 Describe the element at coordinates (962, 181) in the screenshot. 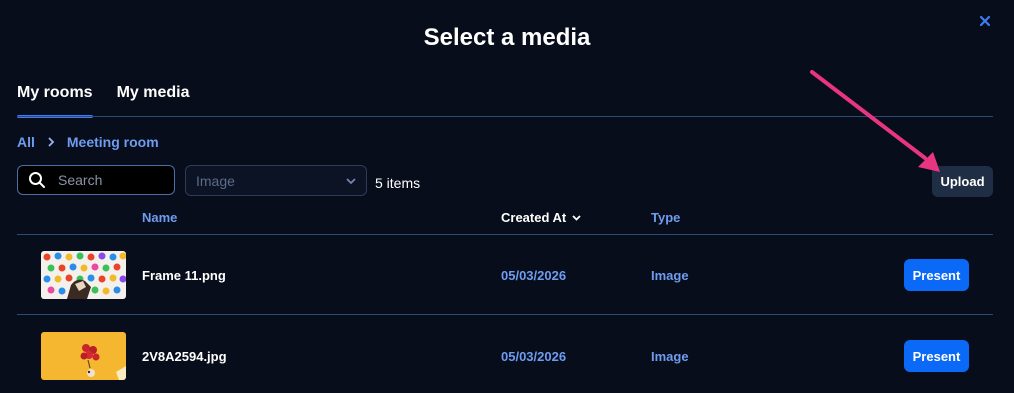

I see `upload-button: Upload` at that location.